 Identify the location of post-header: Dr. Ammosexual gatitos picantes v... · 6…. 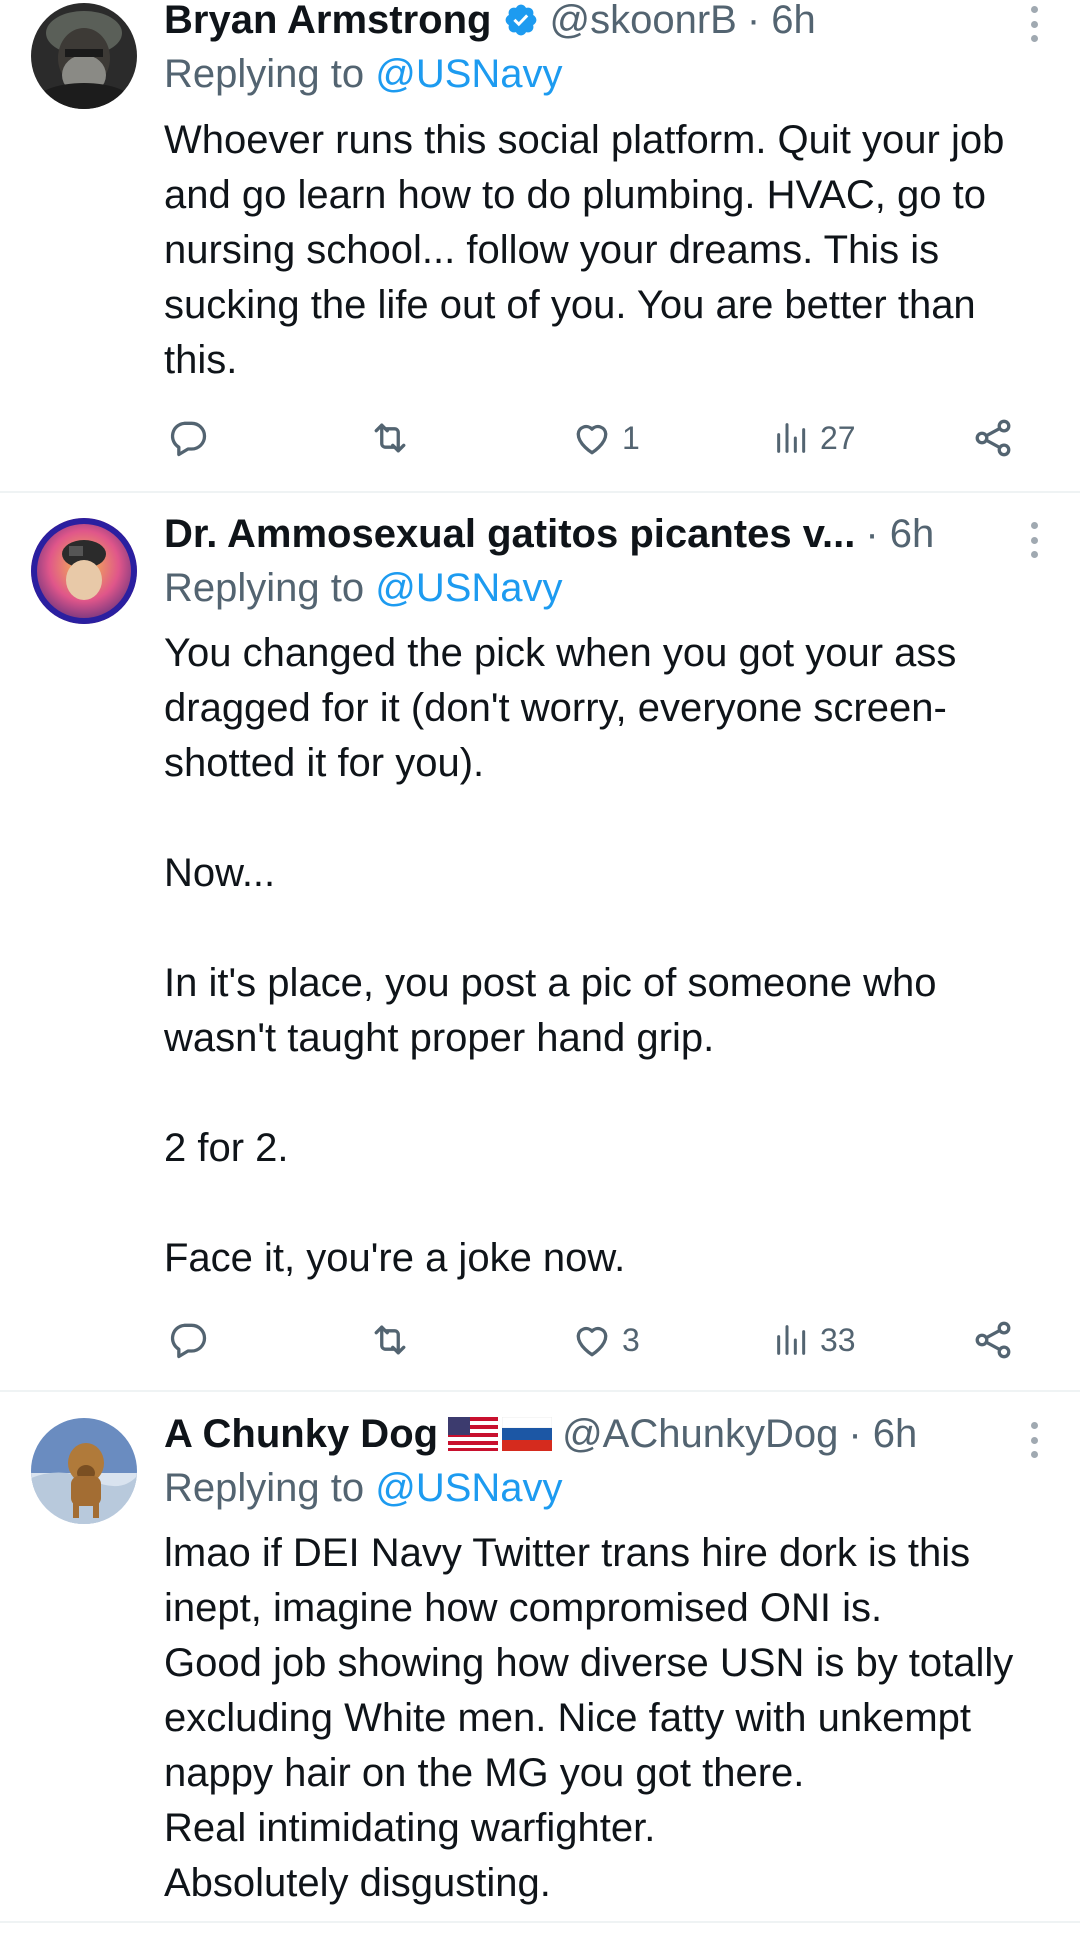
(577, 534).